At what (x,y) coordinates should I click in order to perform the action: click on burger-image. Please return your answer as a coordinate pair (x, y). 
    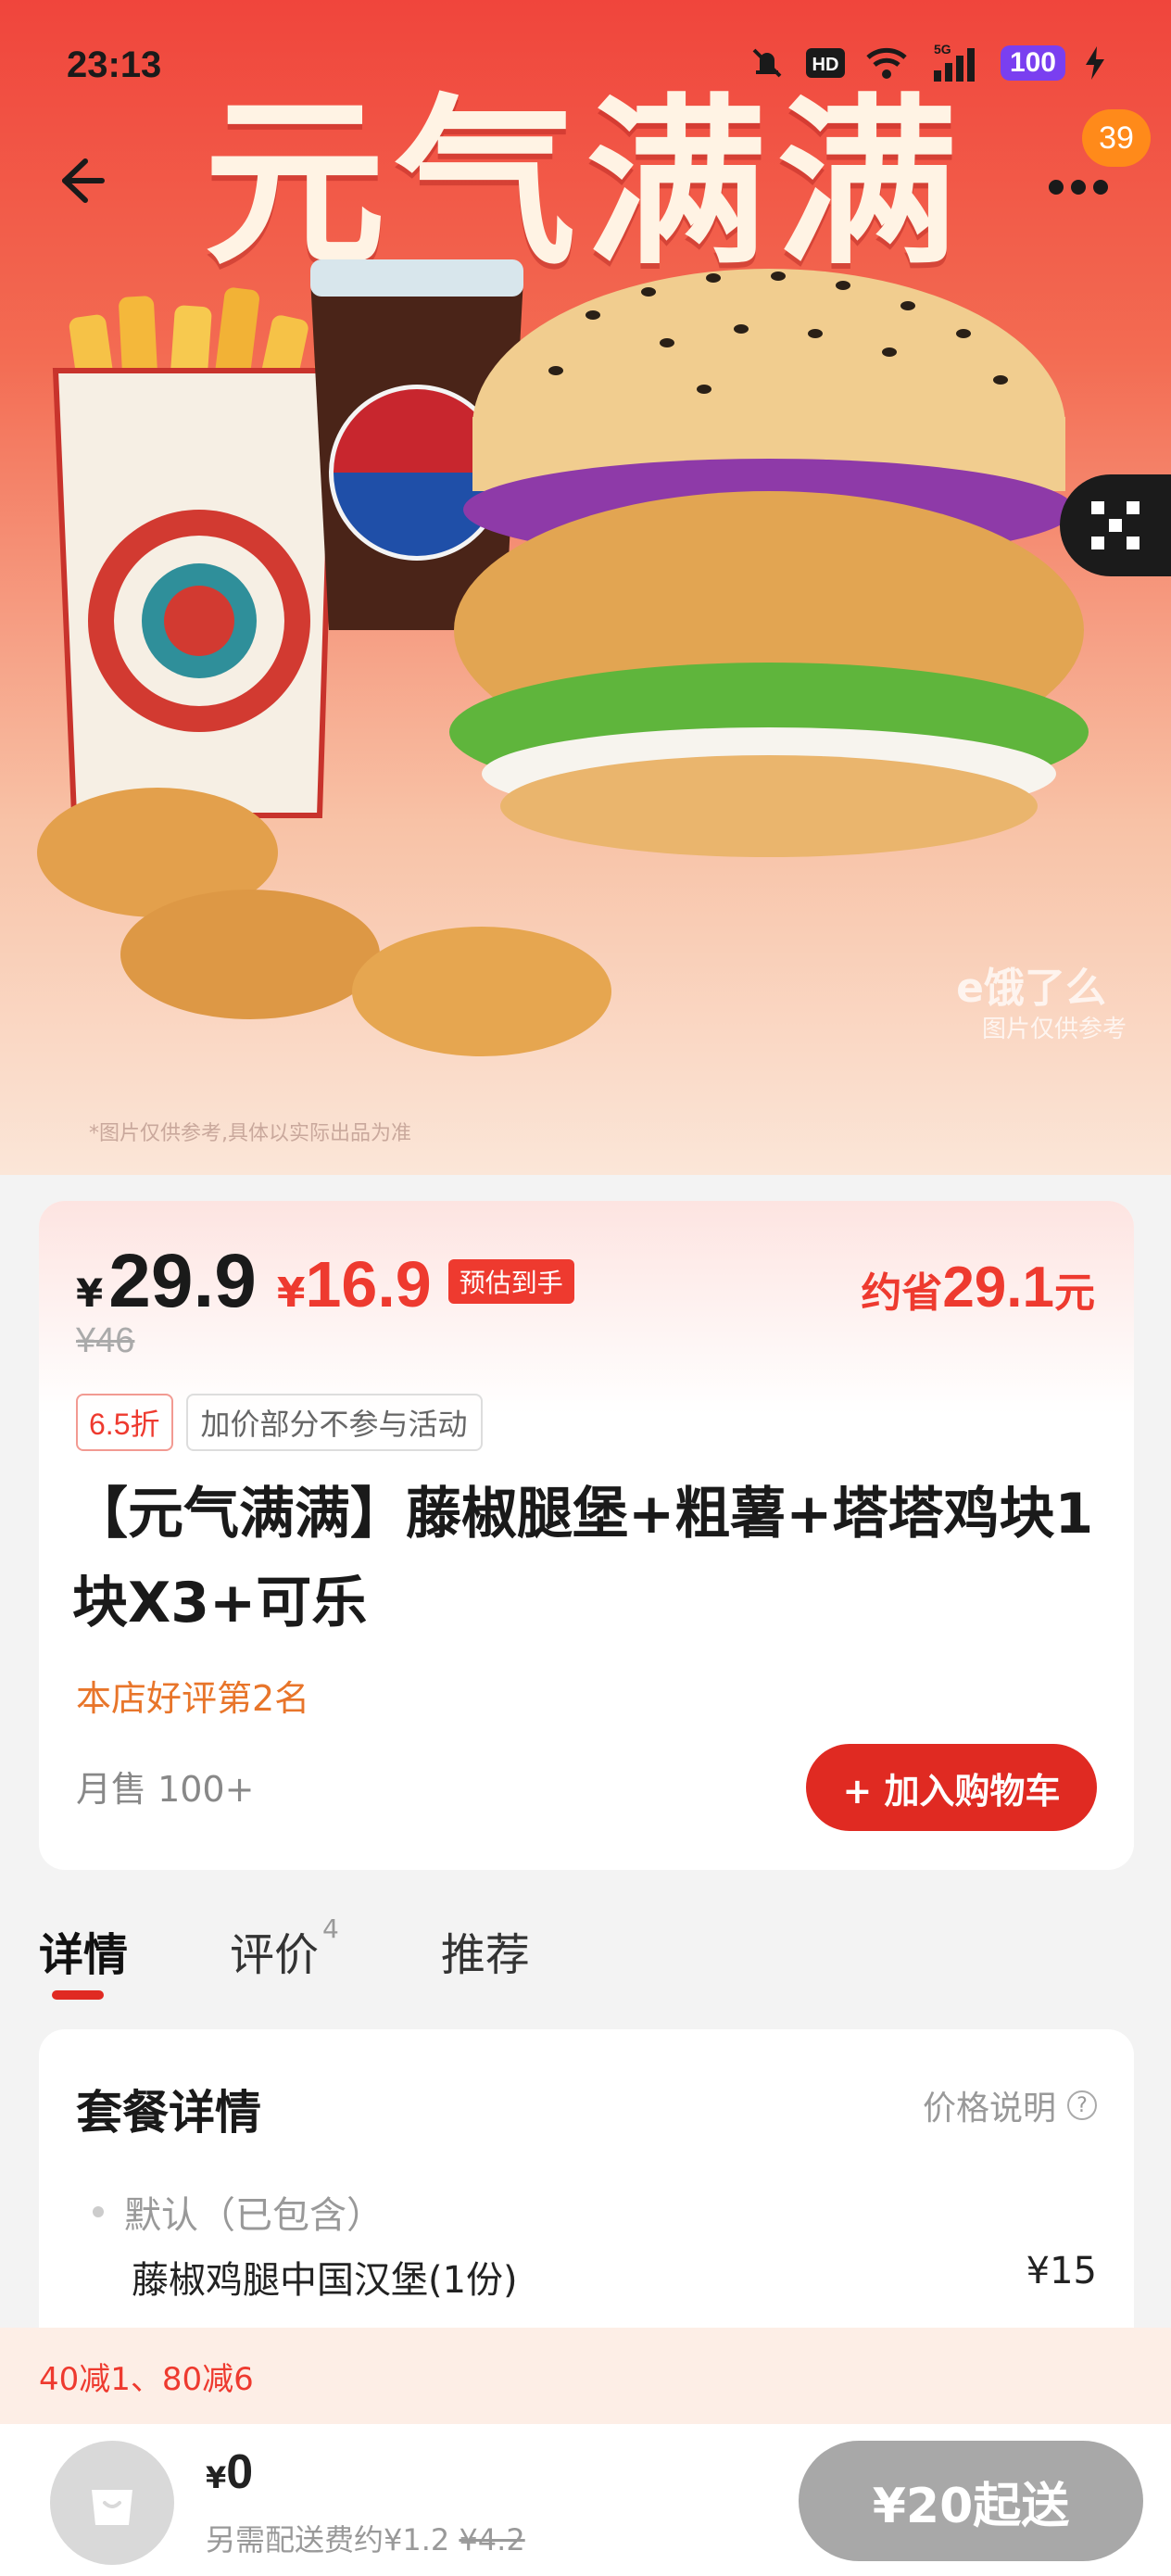
    Looking at the image, I should click on (769, 563).